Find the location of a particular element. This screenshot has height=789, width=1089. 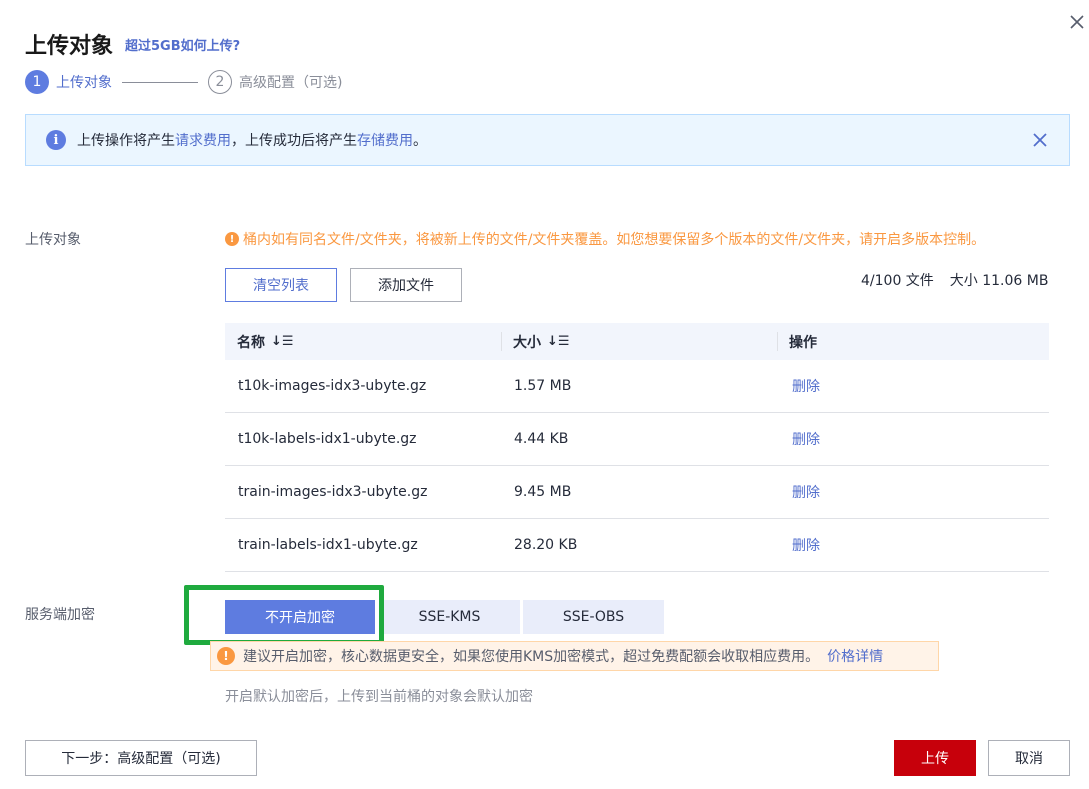

size-column-header: 大小 ↓☰ is located at coordinates (639, 341).